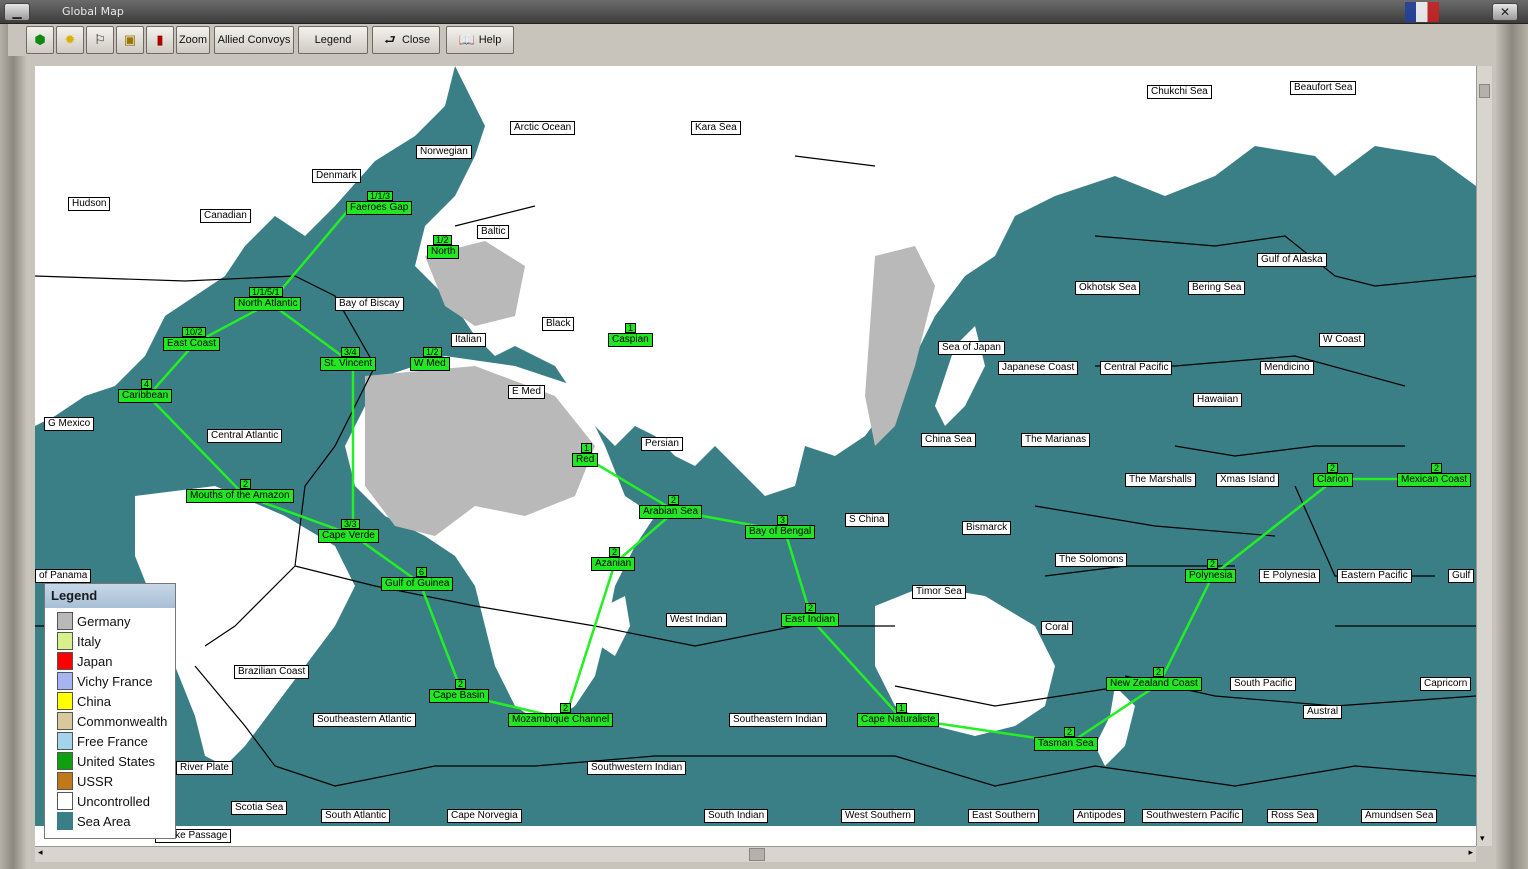 Image resolution: width=1528 pixels, height=869 pixels. I want to click on sea-area-label: Italian, so click(468, 340).